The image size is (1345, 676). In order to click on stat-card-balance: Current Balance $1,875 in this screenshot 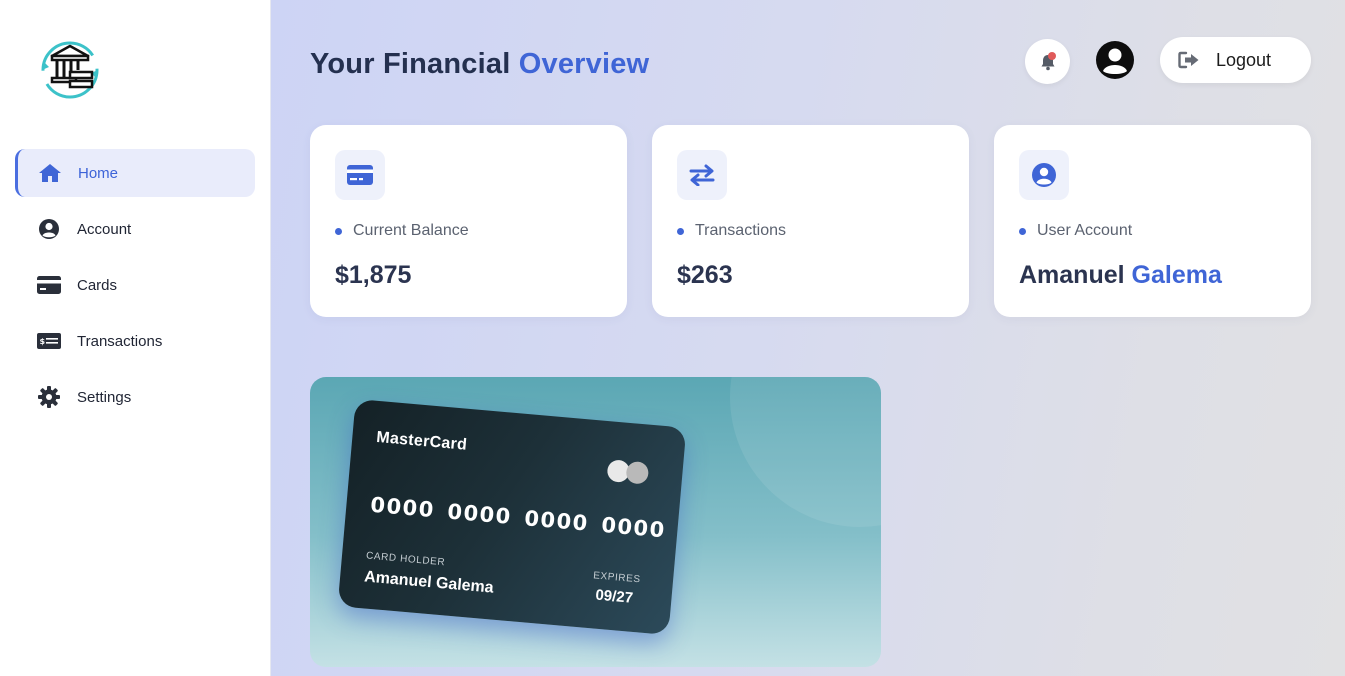, I will do `click(468, 221)`.